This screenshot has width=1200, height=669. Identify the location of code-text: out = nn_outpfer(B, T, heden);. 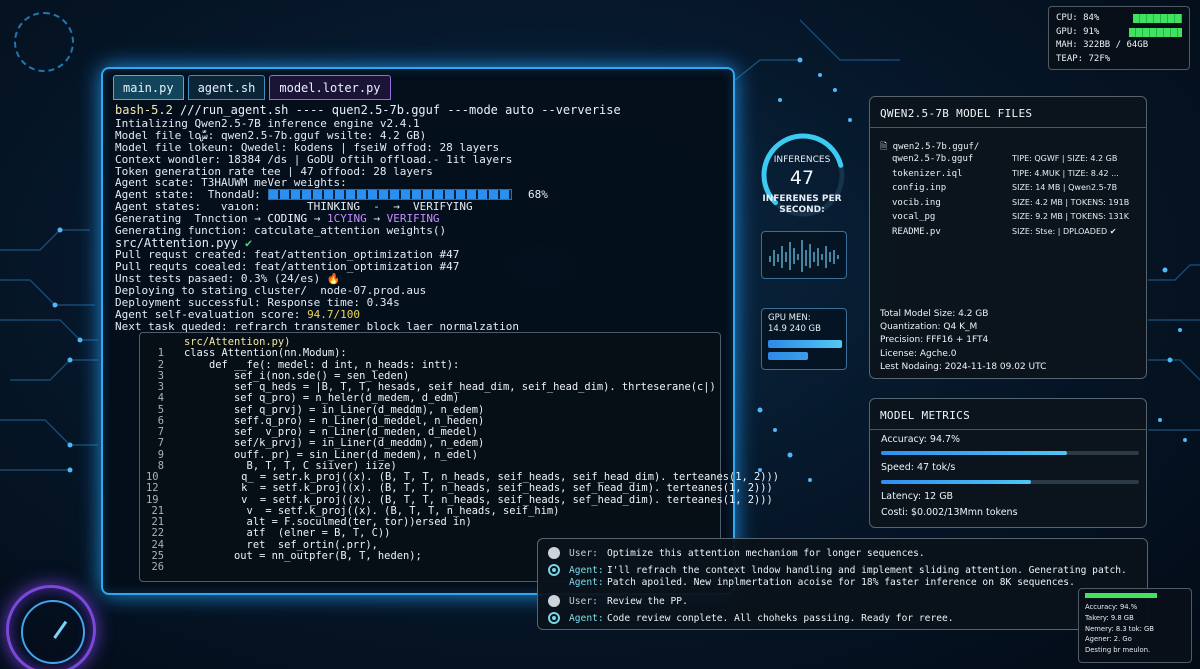
(303, 555).